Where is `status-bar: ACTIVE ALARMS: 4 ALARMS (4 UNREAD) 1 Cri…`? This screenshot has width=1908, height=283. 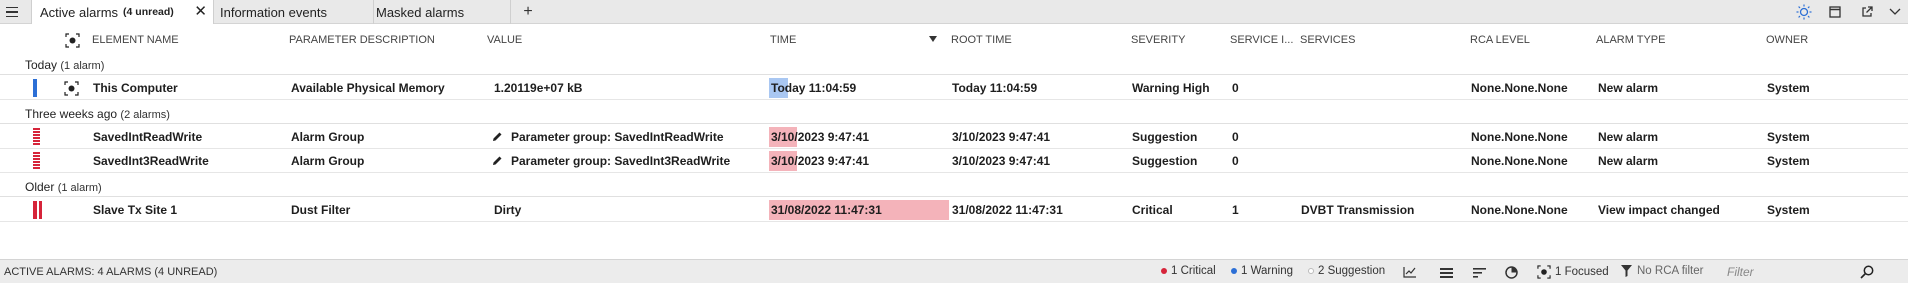 status-bar: ACTIVE ALARMS: 4 ALARMS (4 UNREAD) 1 Cri… is located at coordinates (954, 271).